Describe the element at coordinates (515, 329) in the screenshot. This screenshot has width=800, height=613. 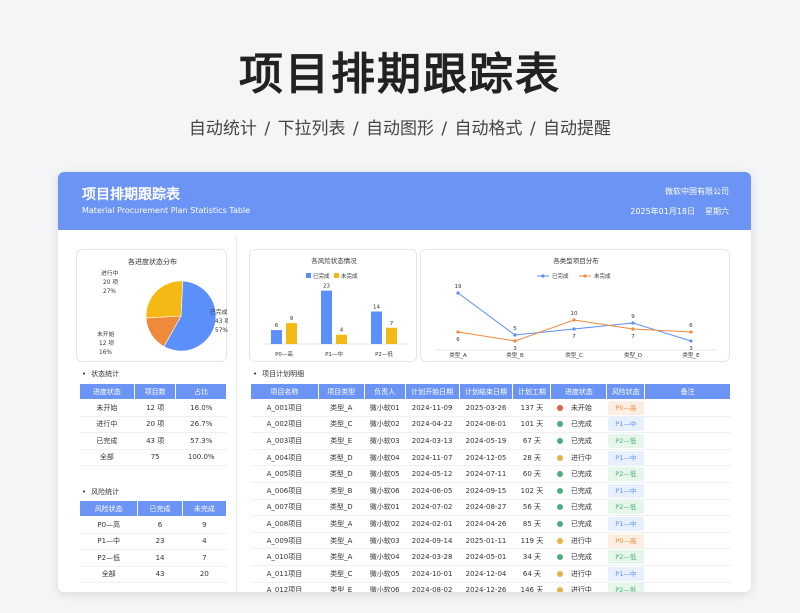
I see `line-value-label: 5` at that location.